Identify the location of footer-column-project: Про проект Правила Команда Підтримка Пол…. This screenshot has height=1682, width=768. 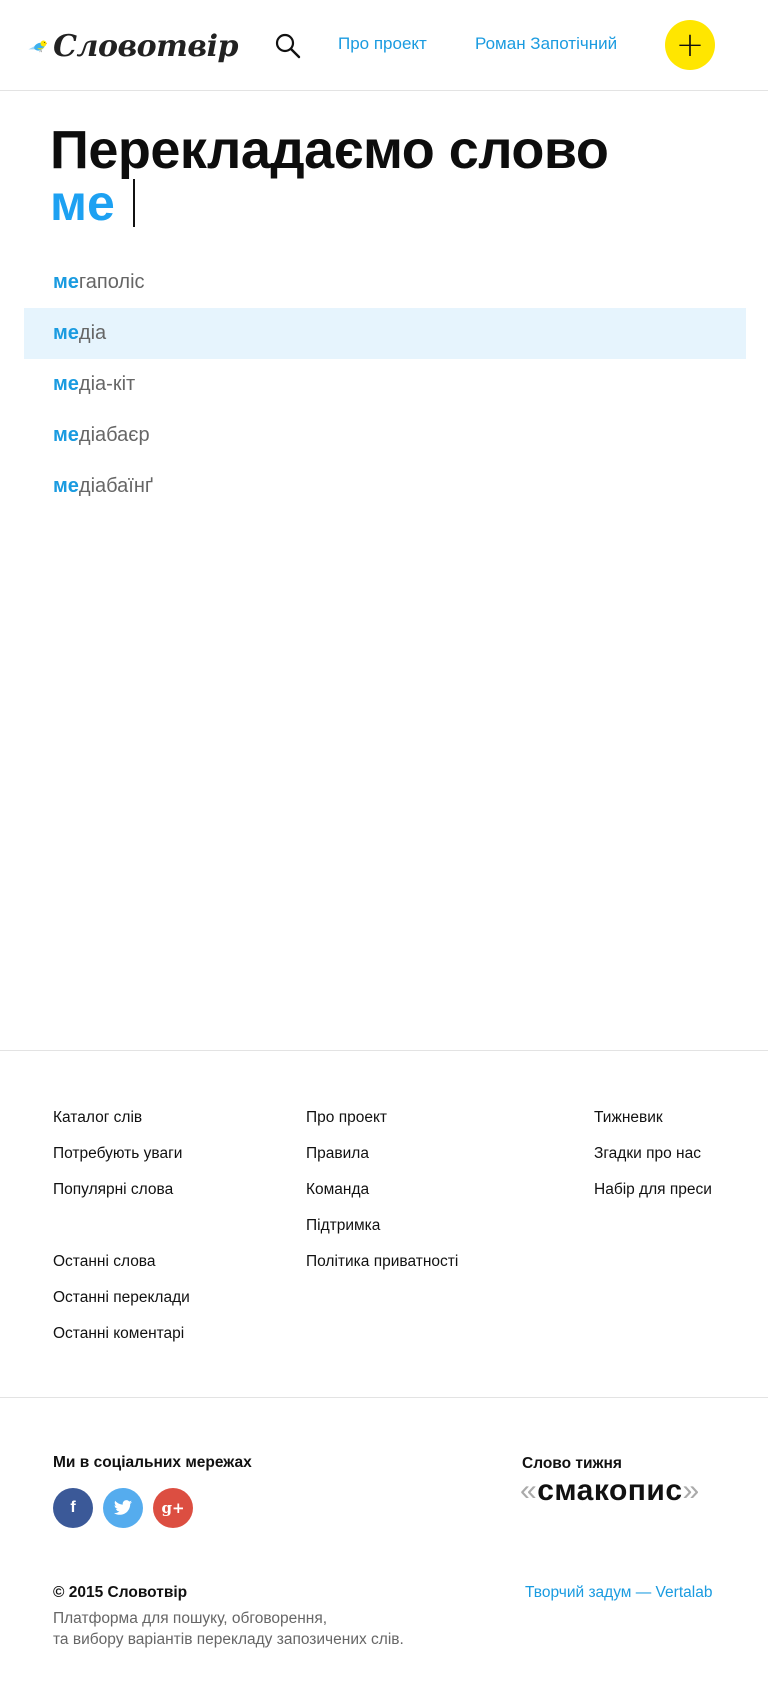
(382, 1190).